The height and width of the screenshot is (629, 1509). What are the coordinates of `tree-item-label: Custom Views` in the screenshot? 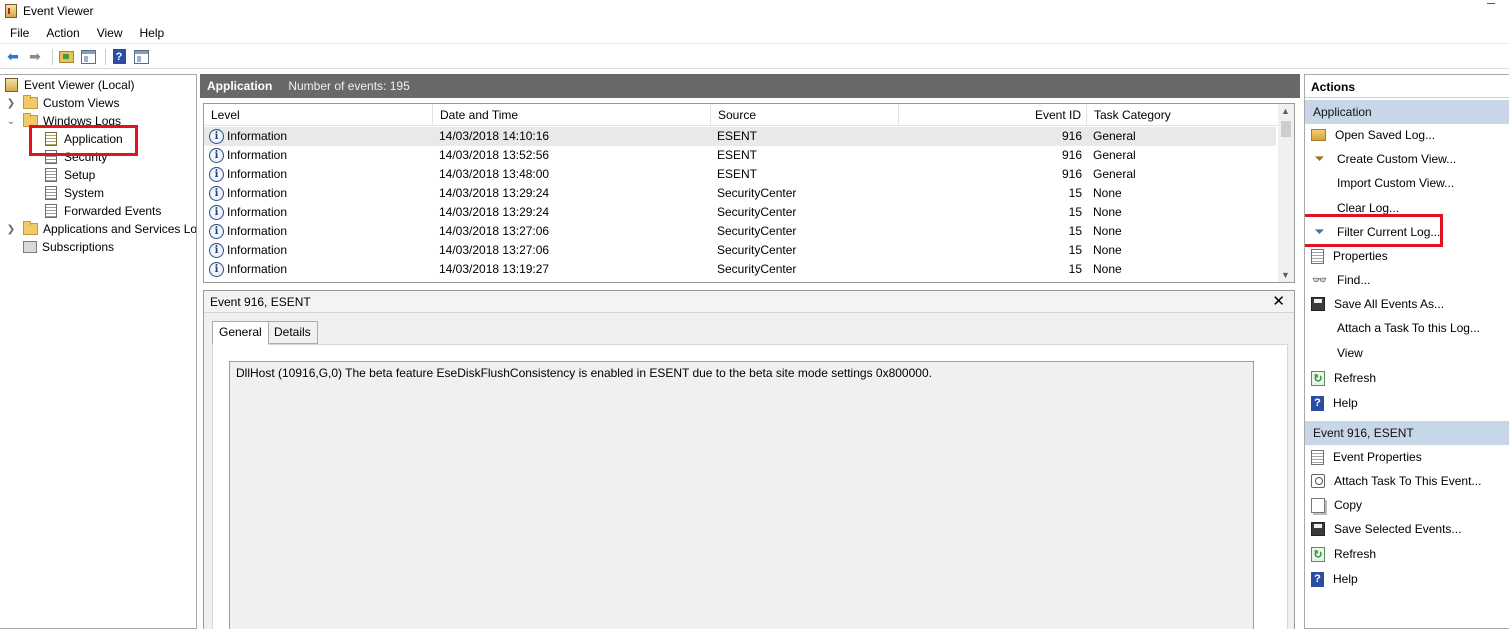 It's located at (81, 103).